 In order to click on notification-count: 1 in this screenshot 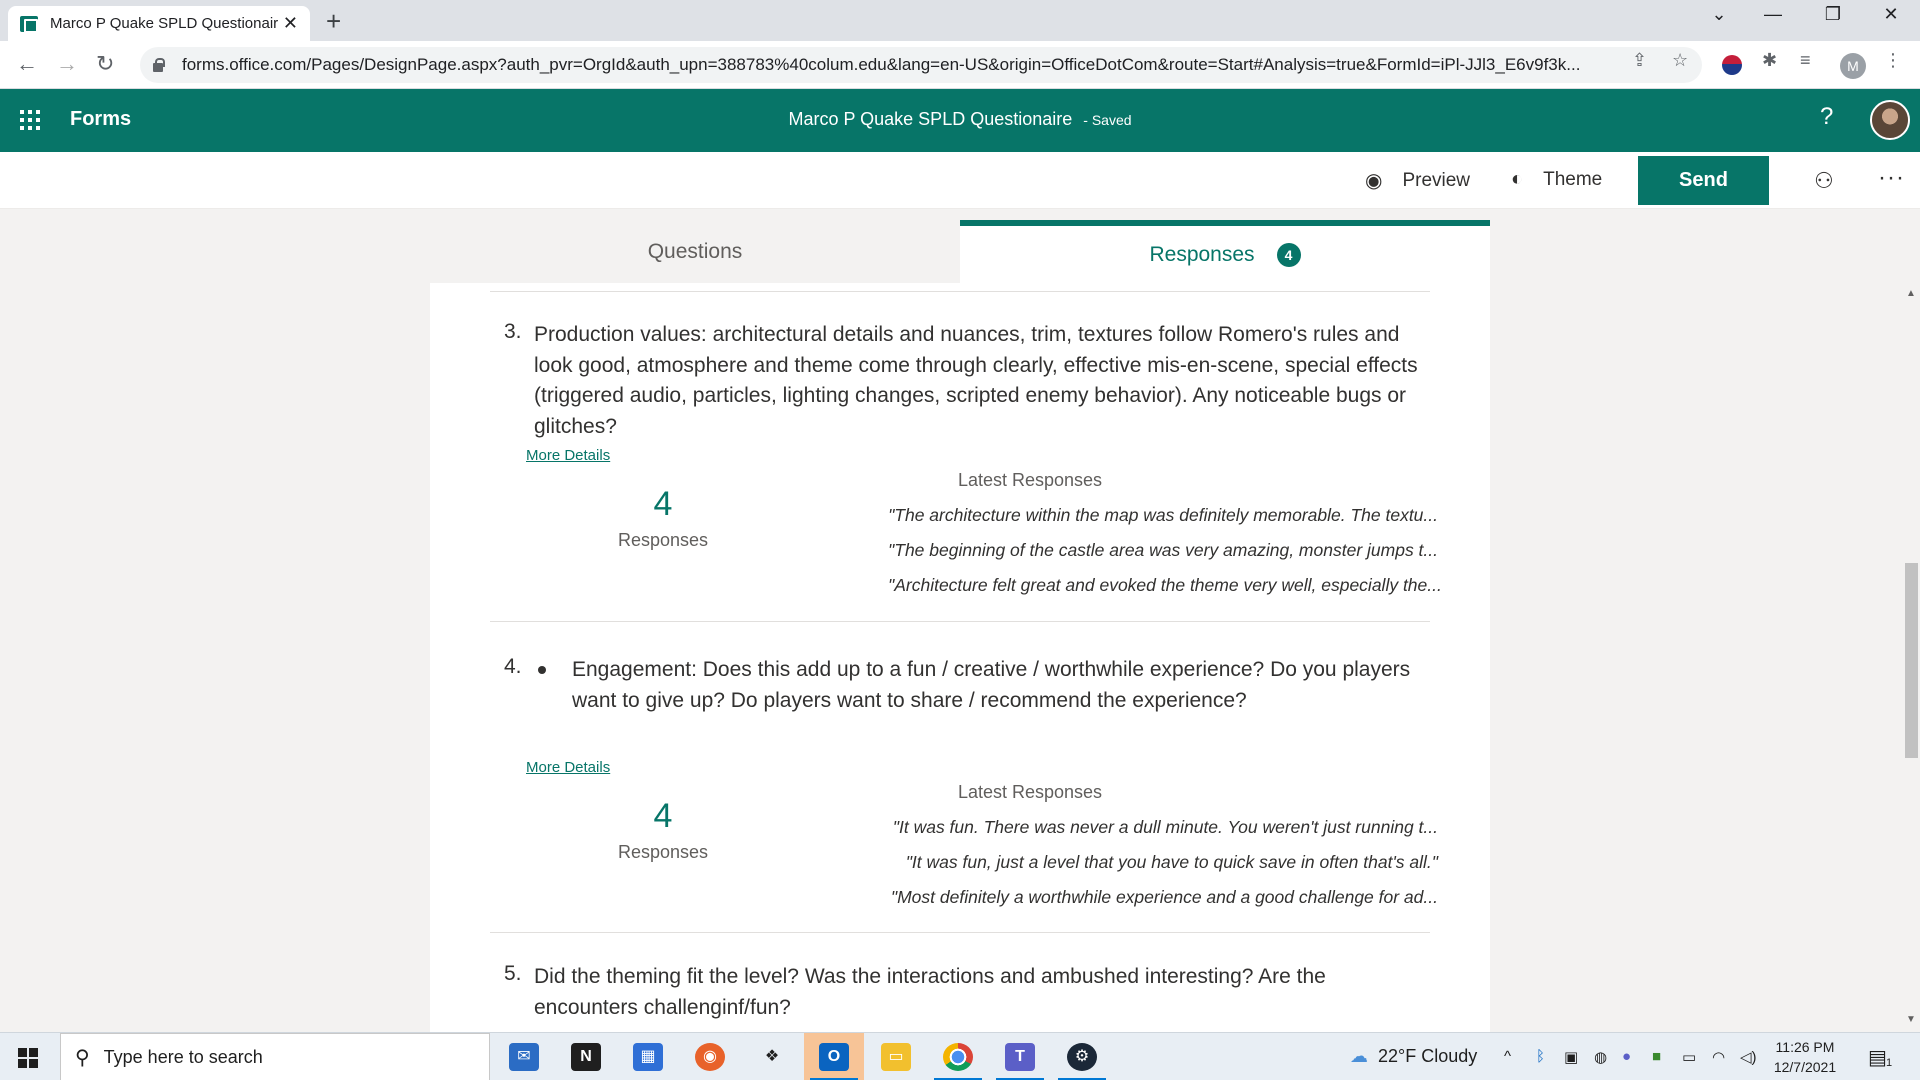, I will do `click(1889, 1063)`.